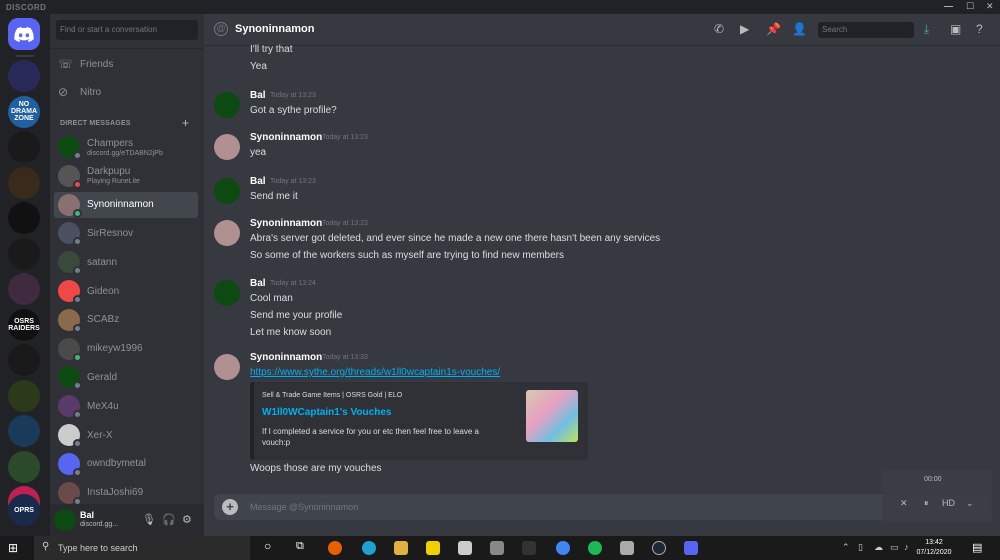 This screenshot has height=560, width=1000. I want to click on call-icon: ✆, so click(719, 29).